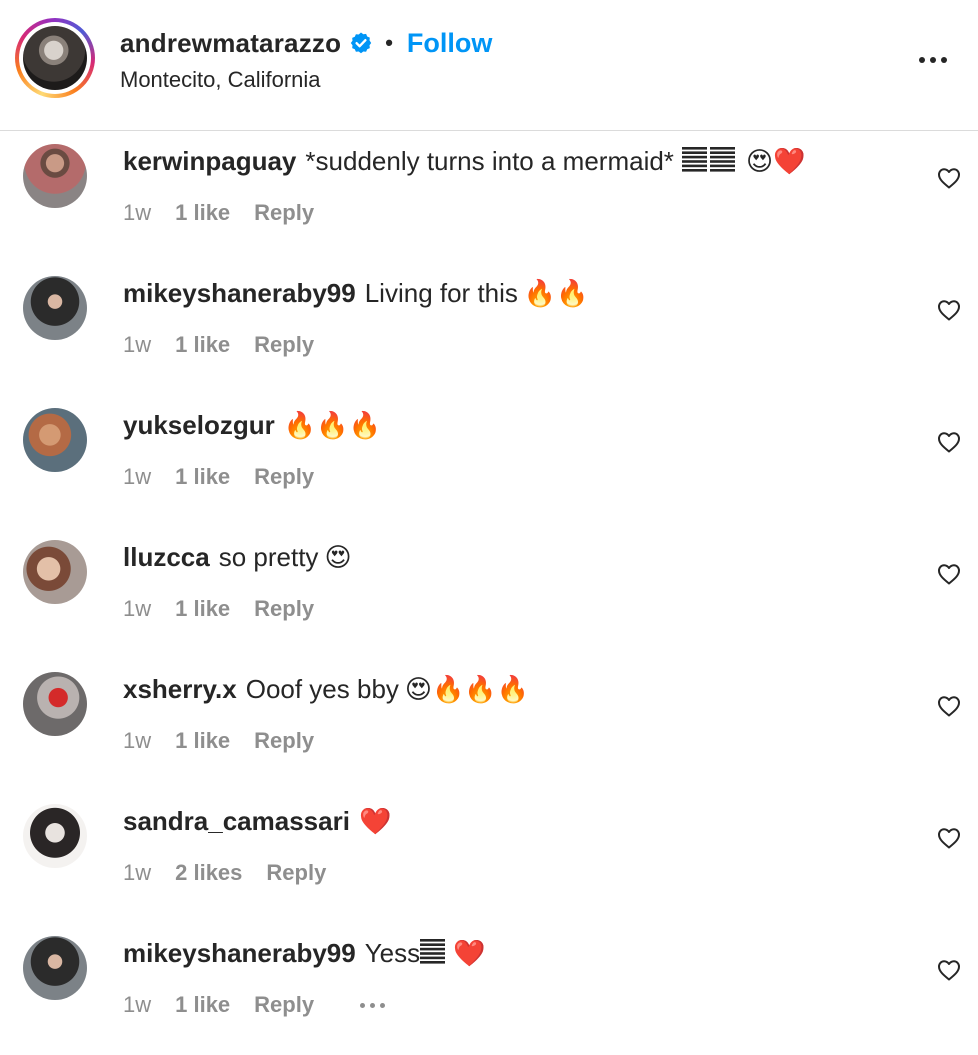 The image size is (978, 1055). I want to click on comment-emoji: 😍, so click(338, 558).